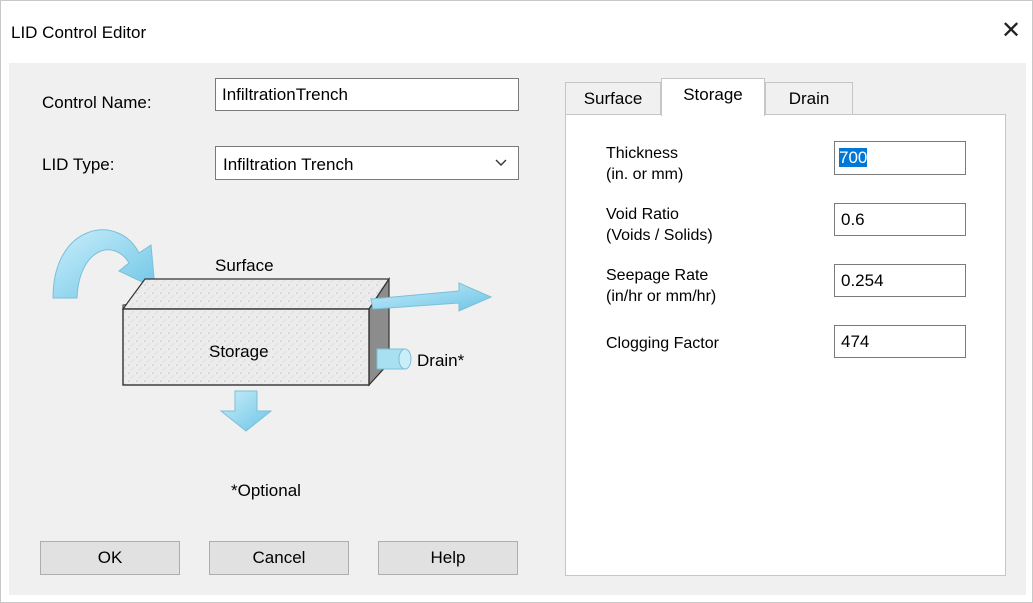 The height and width of the screenshot is (603, 1033). I want to click on window-title: LID Control Editor, so click(79, 32).